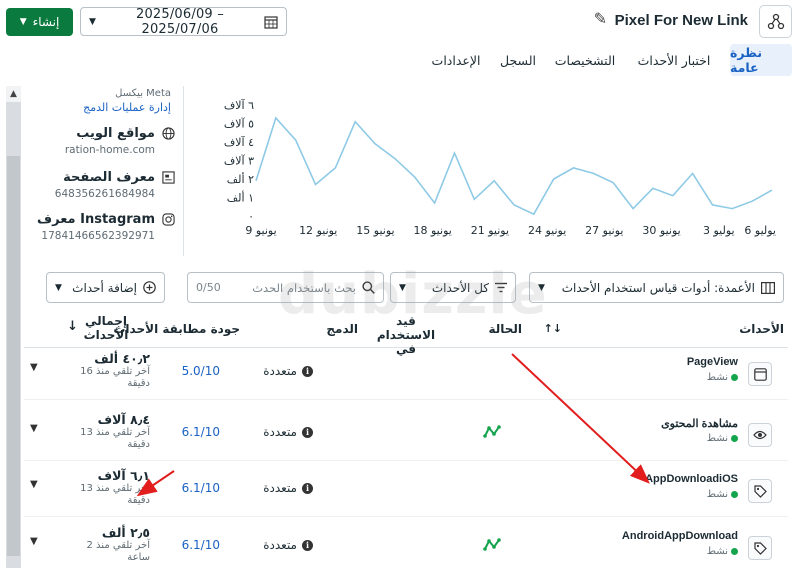  What do you see at coordinates (155, 483) in the screenshot?
I see `red-arrow-left` at bounding box center [155, 483].